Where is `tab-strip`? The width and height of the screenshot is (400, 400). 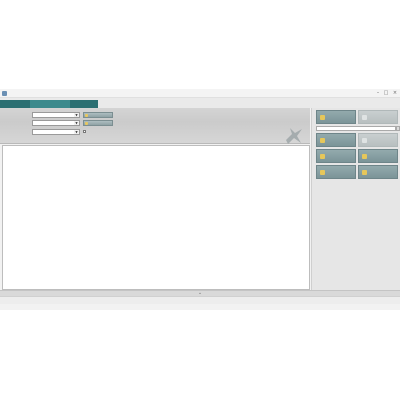 tab-strip is located at coordinates (49, 104).